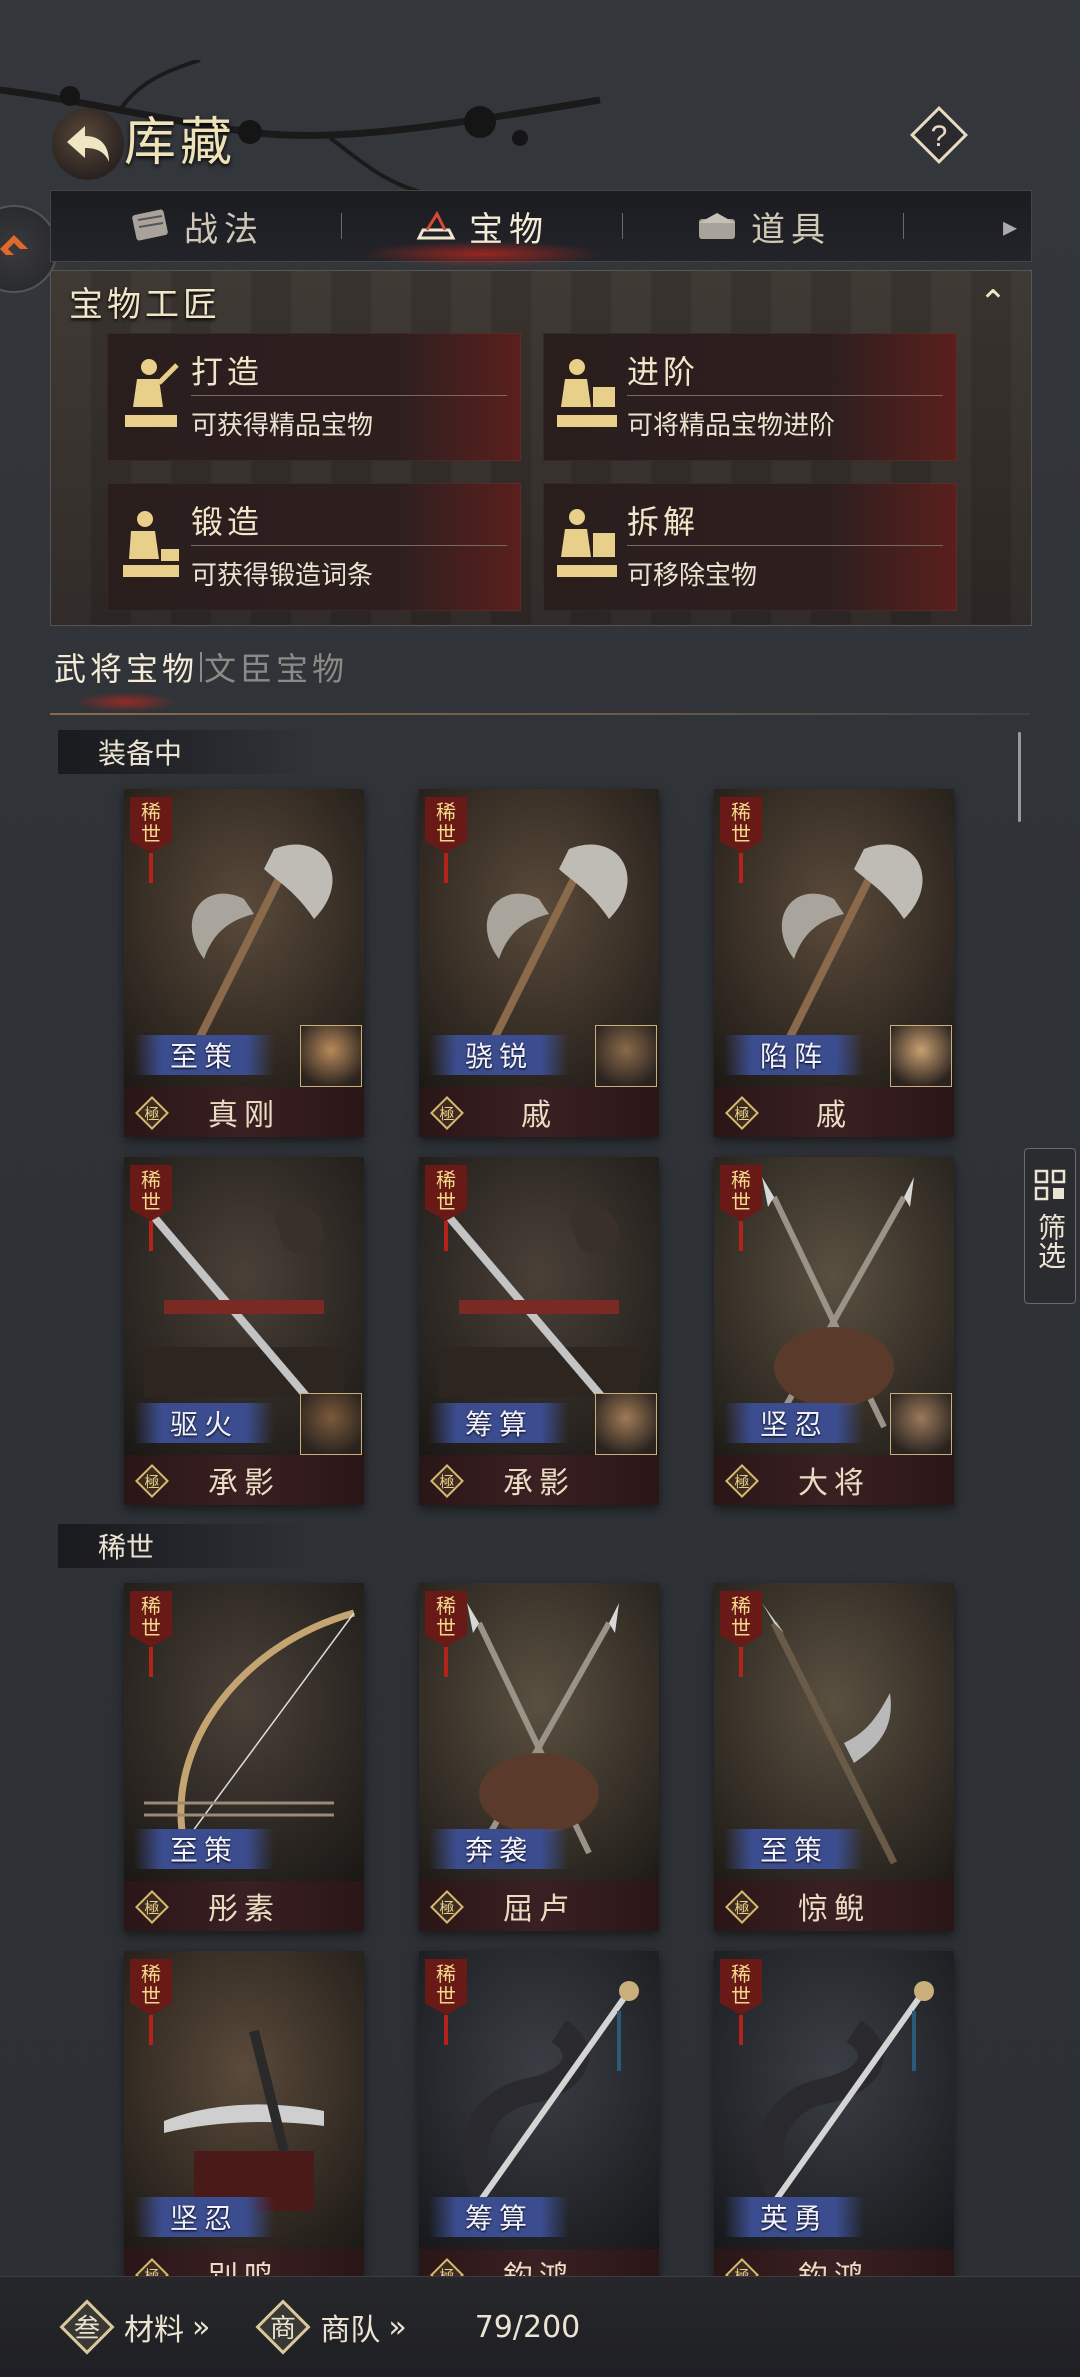 The width and height of the screenshot is (1080, 2377). Describe the element at coordinates (244, 2125) in the screenshot. I see `treasure-card: 稀世坚忍别鸣極` at that location.